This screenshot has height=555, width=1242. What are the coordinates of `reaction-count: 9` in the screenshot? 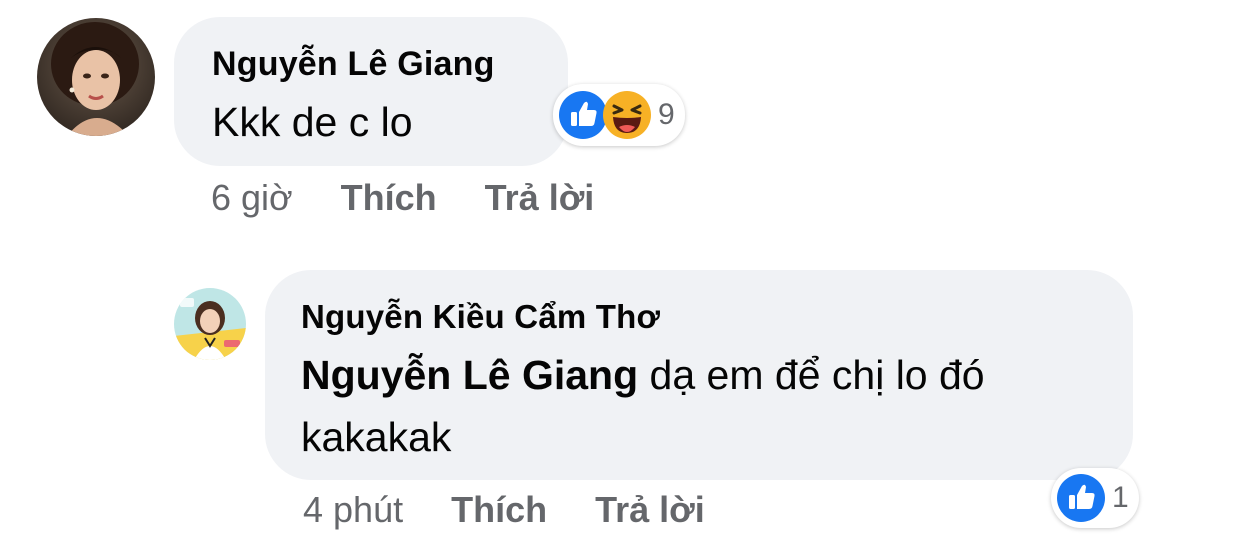 It's located at (666, 114).